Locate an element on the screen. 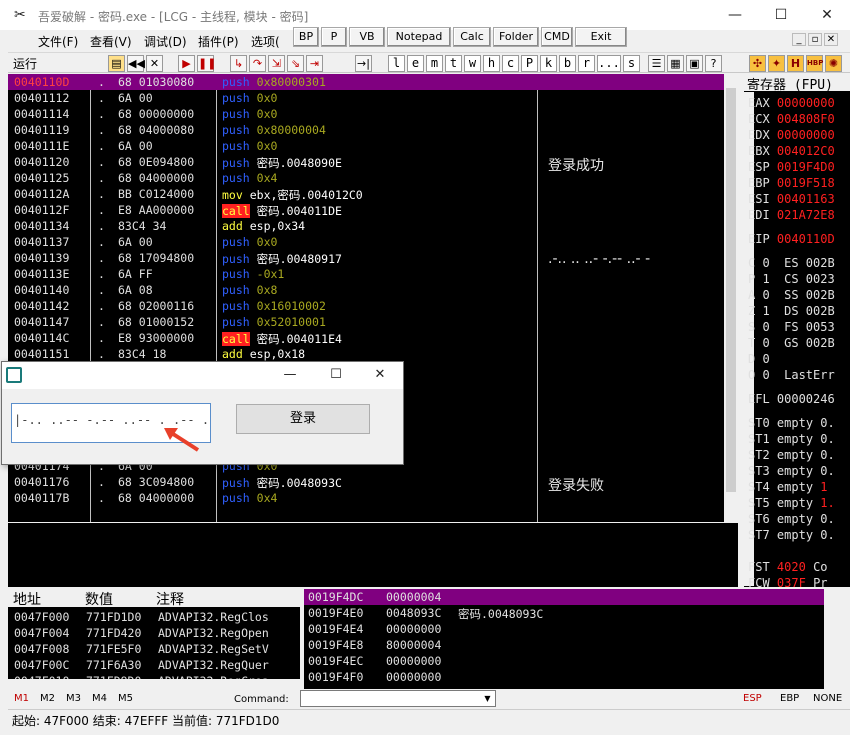 The image size is (850, 735). disasm-row: 00401151. 83C4 18 add esp,0x18 is located at coordinates (366, 354).